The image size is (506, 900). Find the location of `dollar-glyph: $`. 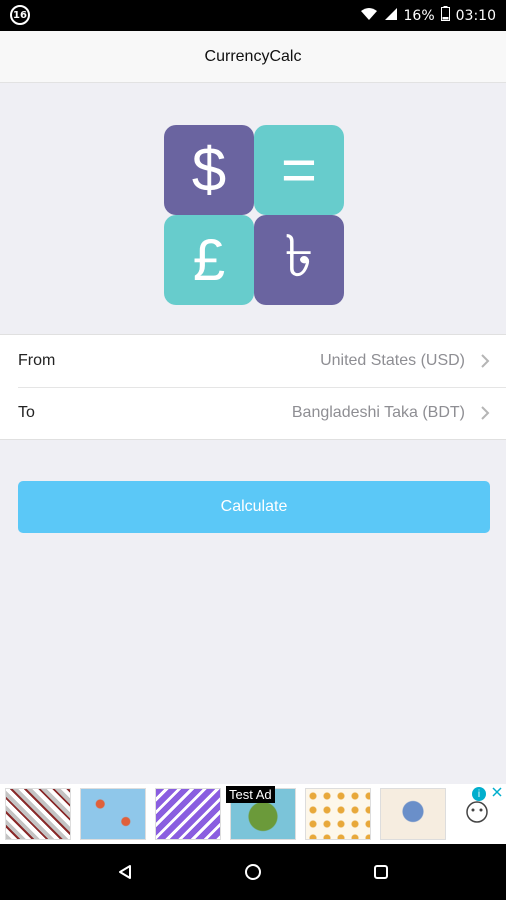

dollar-glyph: $ is located at coordinates (209, 170).